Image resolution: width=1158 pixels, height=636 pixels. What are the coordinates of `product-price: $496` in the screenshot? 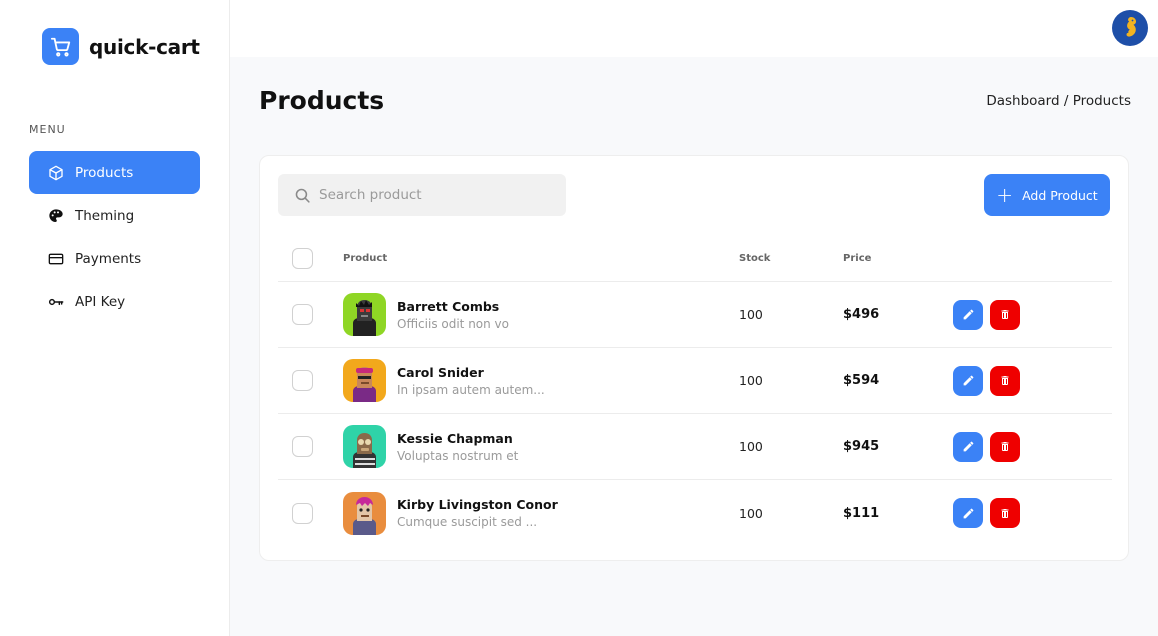 It's located at (861, 314).